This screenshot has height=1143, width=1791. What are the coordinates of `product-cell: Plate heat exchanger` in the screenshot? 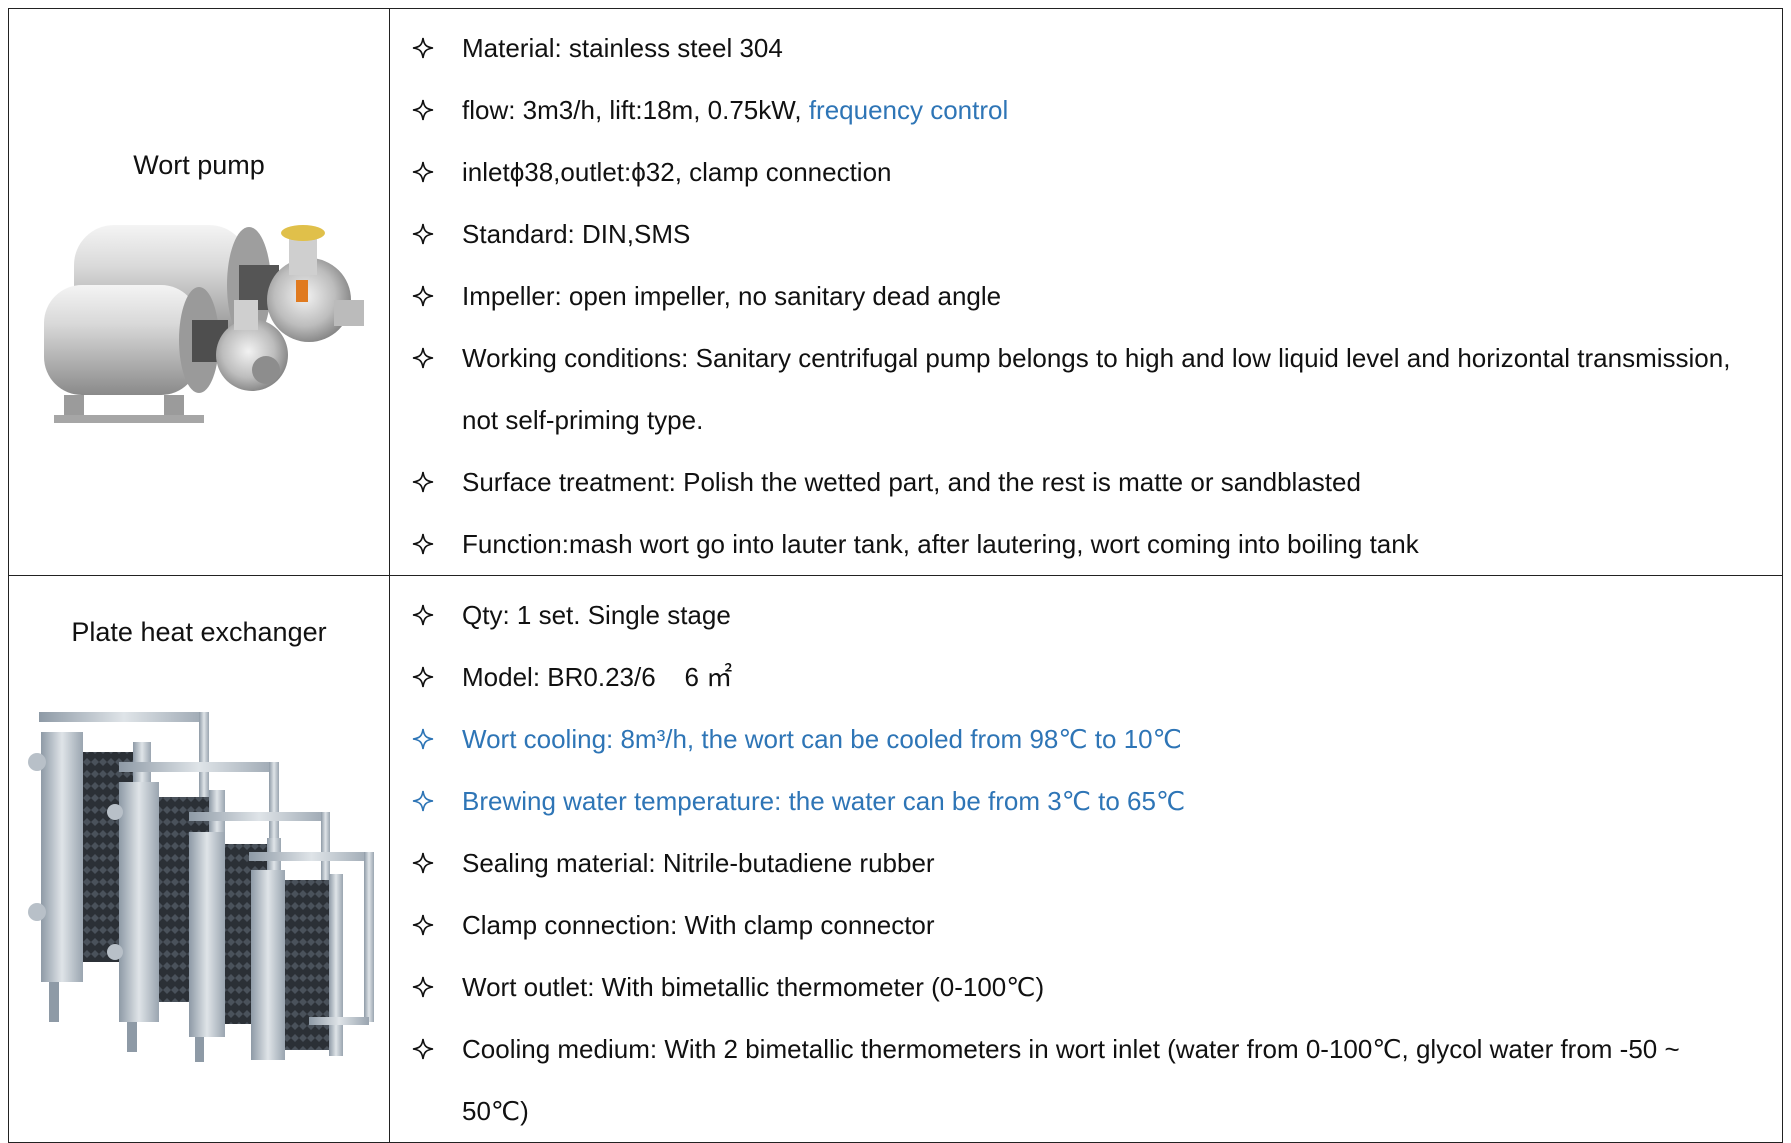 It's located at (199, 859).